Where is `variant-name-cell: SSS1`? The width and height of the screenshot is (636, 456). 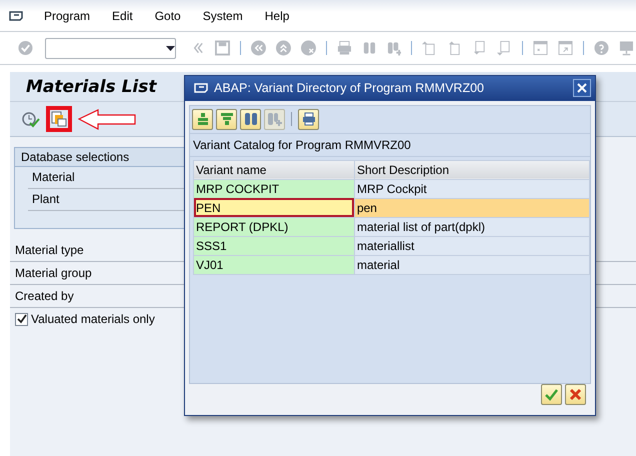 variant-name-cell: SSS1 is located at coordinates (274, 246).